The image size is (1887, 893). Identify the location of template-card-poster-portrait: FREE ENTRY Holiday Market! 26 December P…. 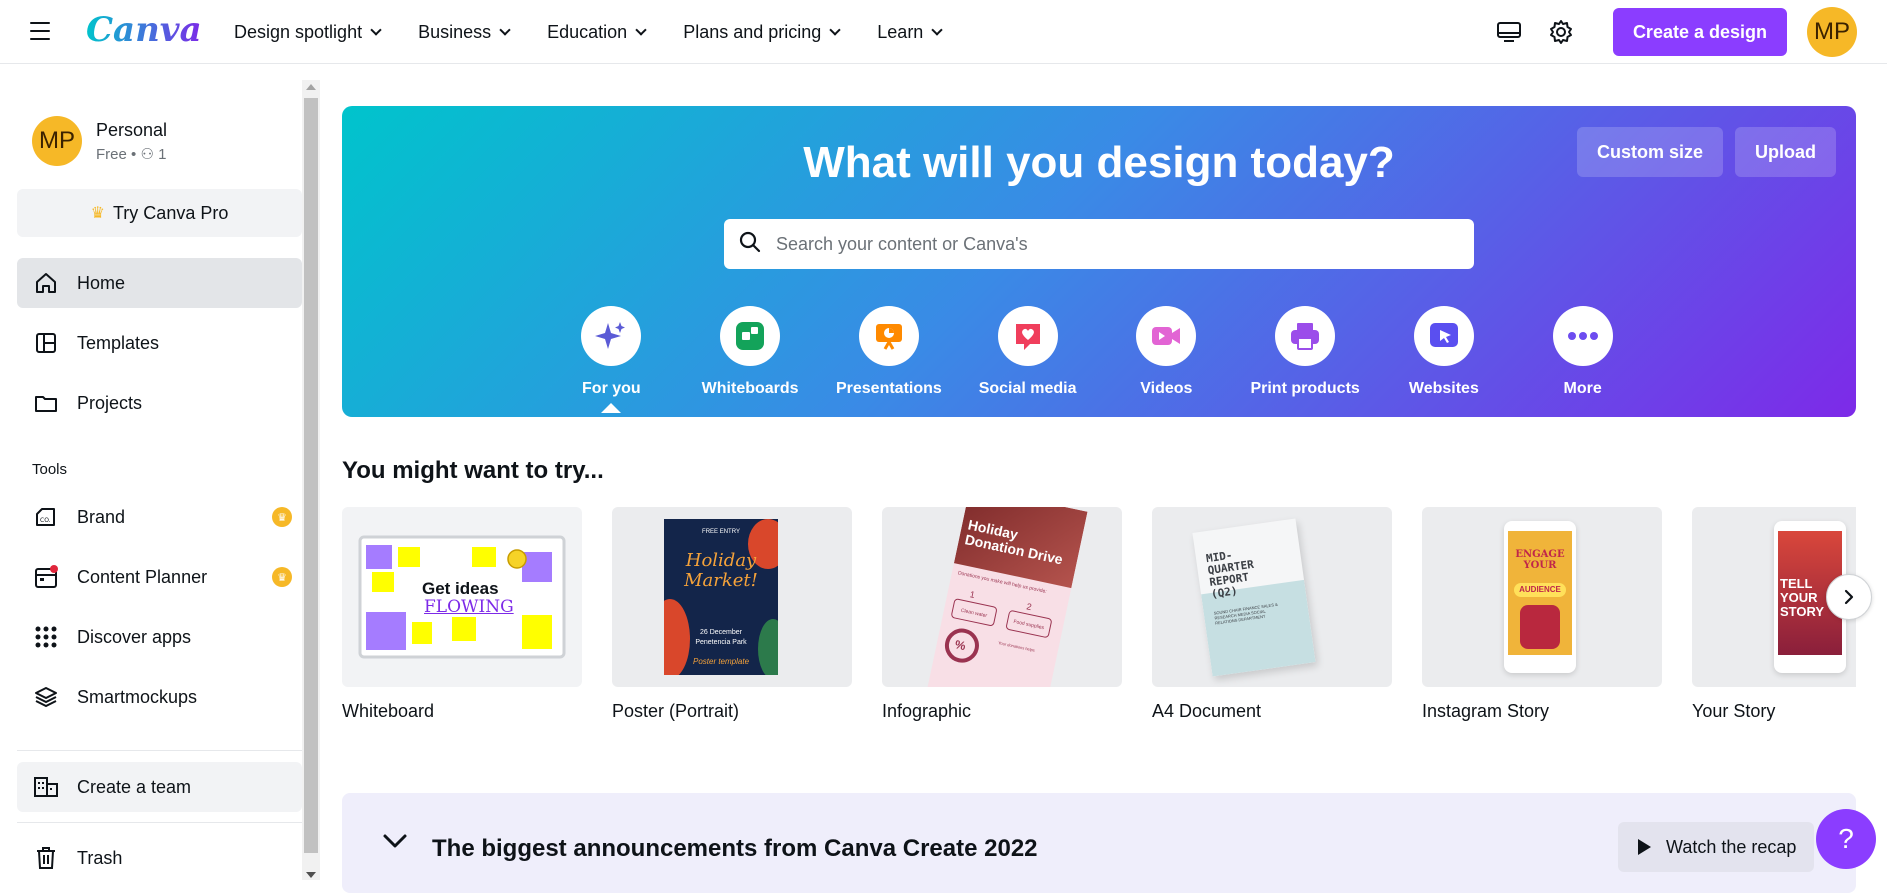
(732, 614).